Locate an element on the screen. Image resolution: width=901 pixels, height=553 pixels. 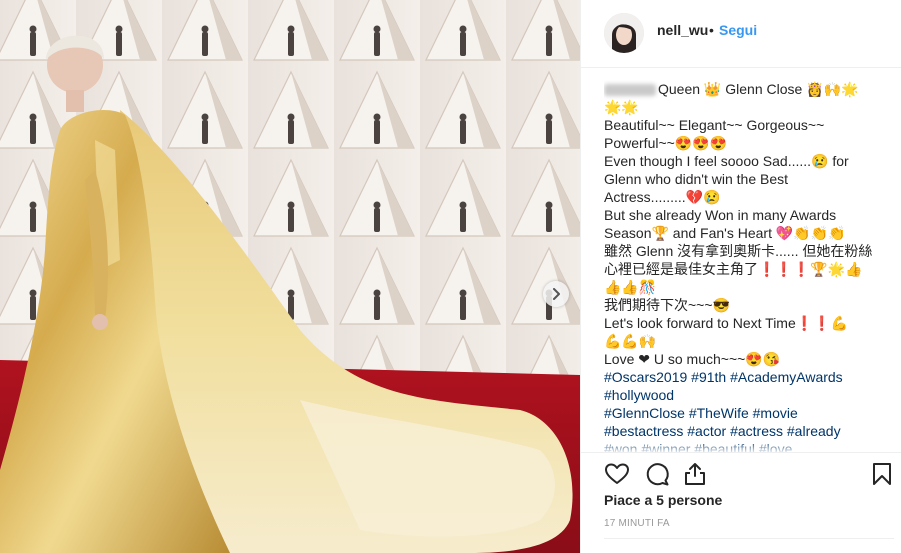
post-header: nell_wu • Segui is located at coordinates (741, 34).